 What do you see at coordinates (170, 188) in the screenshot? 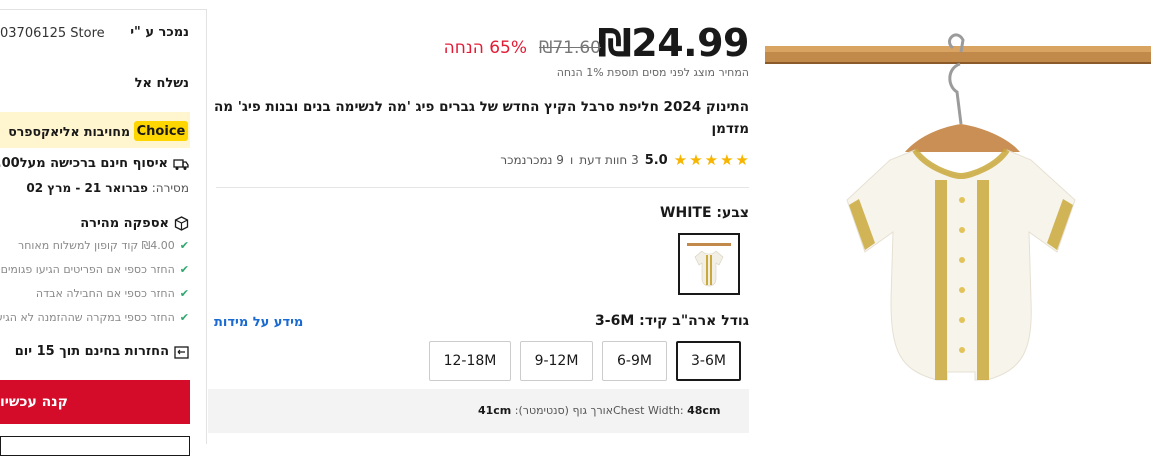
I see `delivery-prefix: מסירה:` at bounding box center [170, 188].